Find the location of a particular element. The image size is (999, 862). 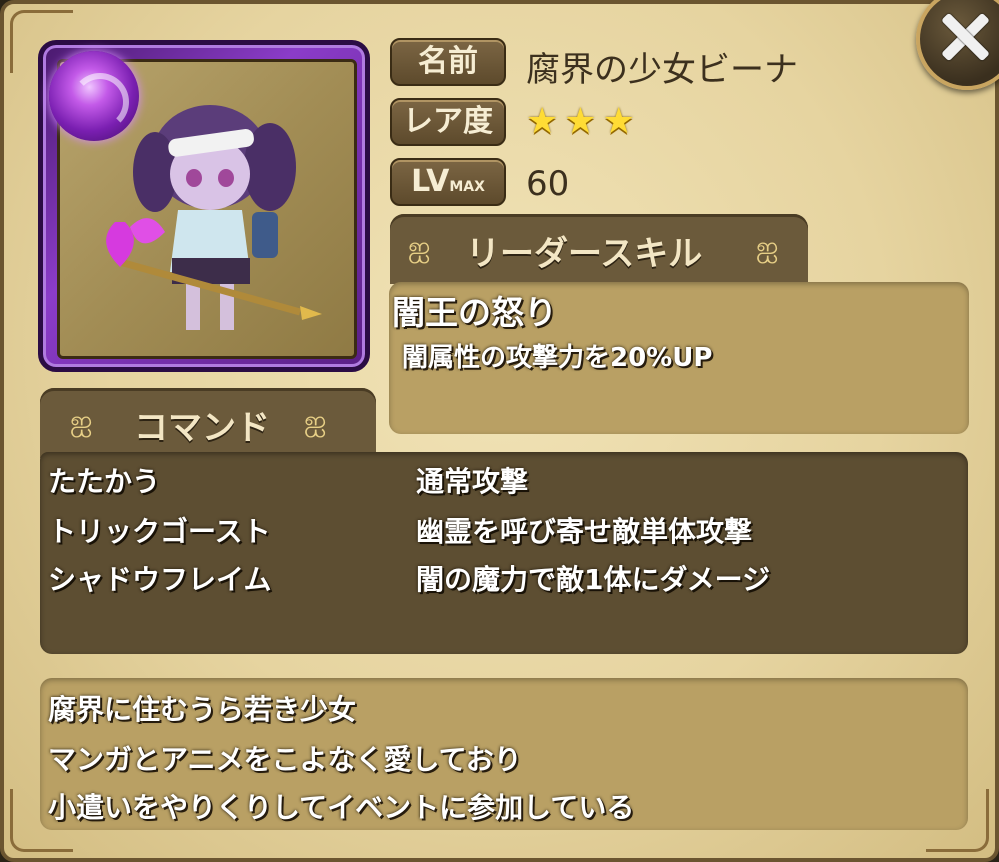

flavor-text-line: 腐界に住むうら若き少女 is located at coordinates (202, 709).